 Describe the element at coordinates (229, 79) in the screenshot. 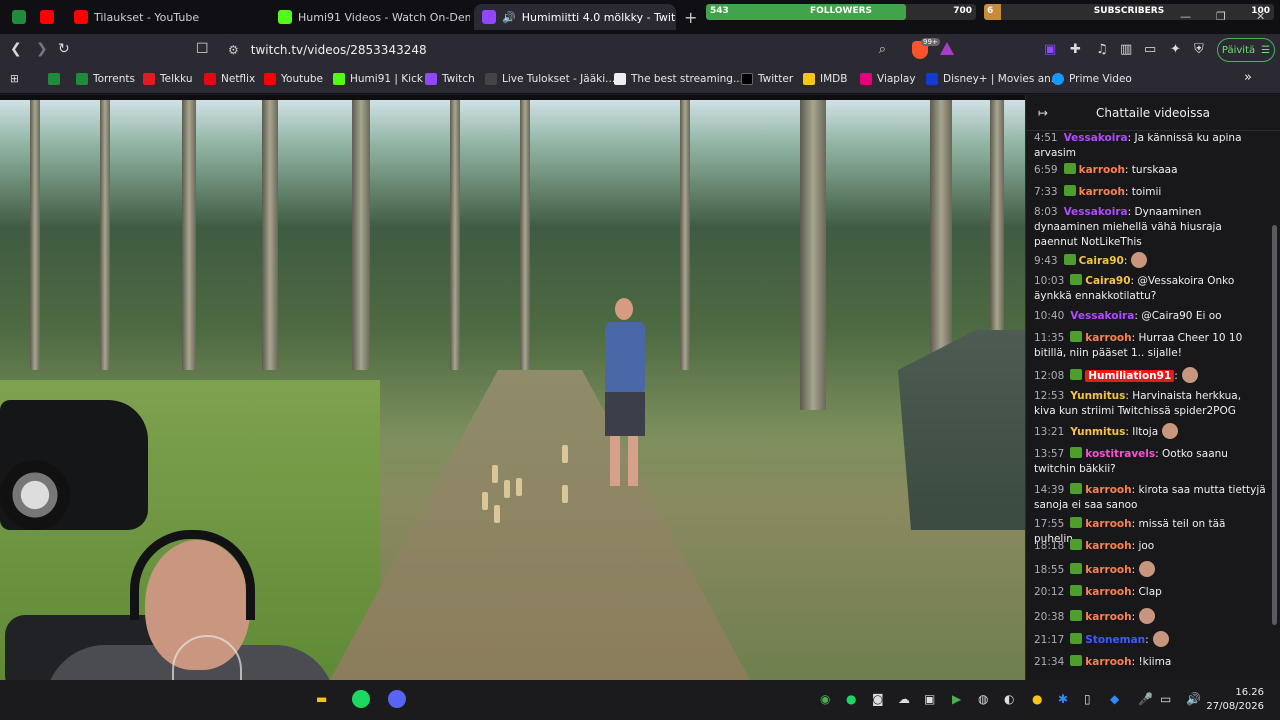

I see `bookmark-netflix: Netflix` at that location.